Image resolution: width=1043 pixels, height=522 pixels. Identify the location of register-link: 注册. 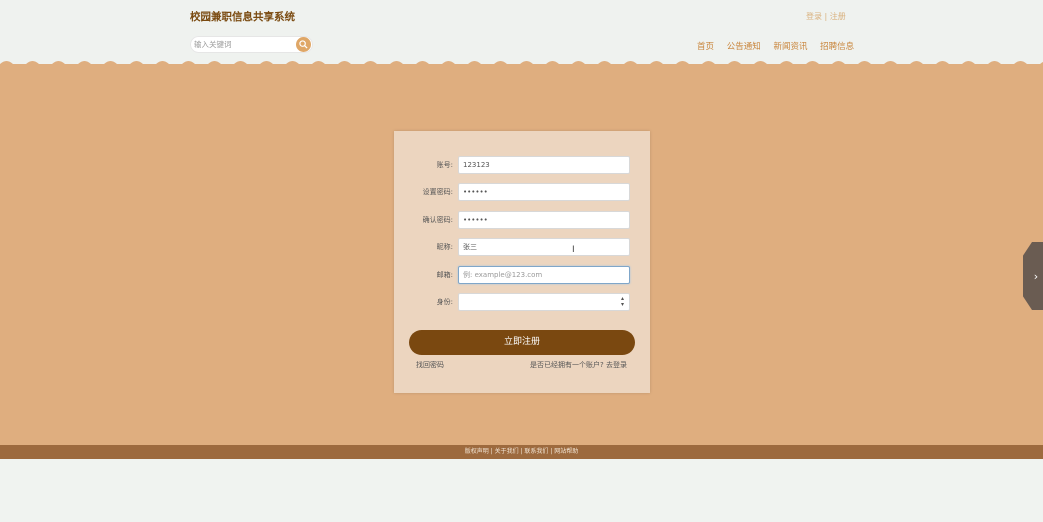
(838, 16).